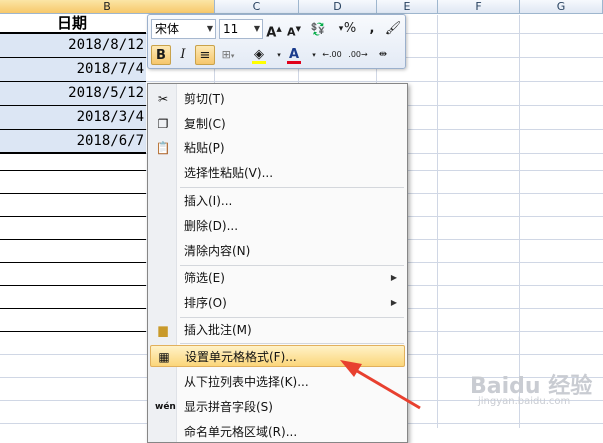 Image resolution: width=603 pixels, height=443 pixels. Describe the element at coordinates (277, 278) in the screenshot. I see `menu-item-filter: 筛选(E) ▶` at that location.